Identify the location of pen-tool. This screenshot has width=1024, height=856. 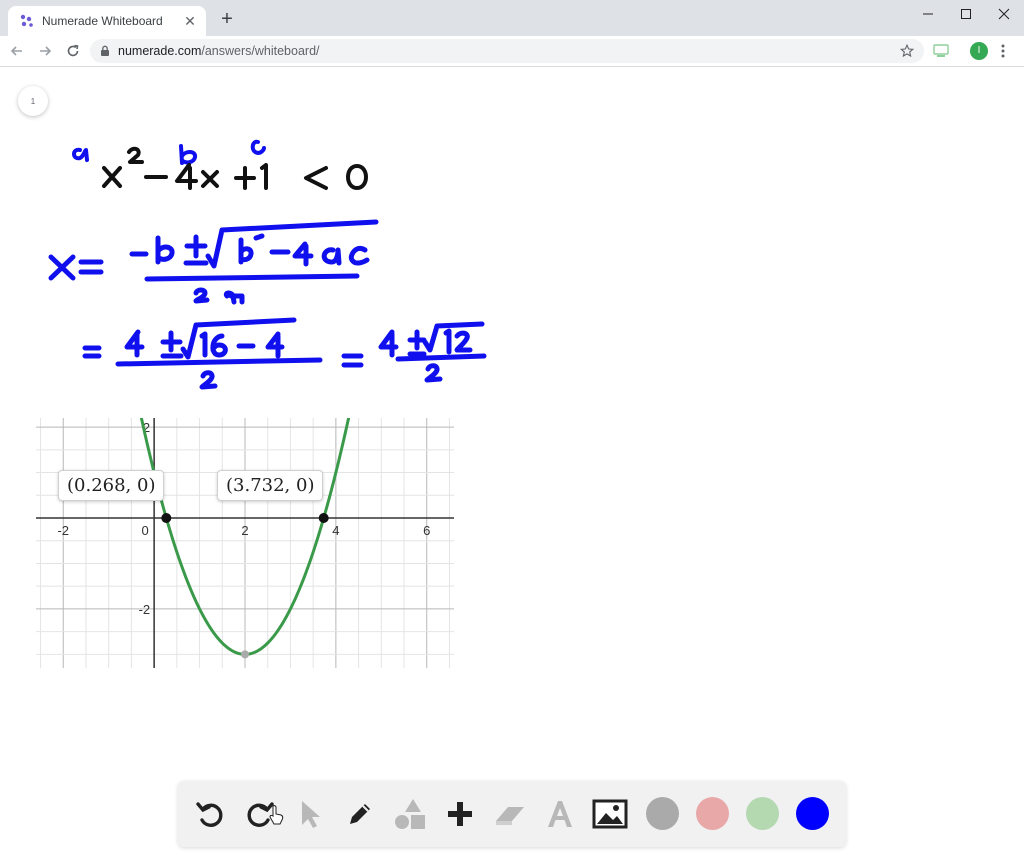
(360, 814).